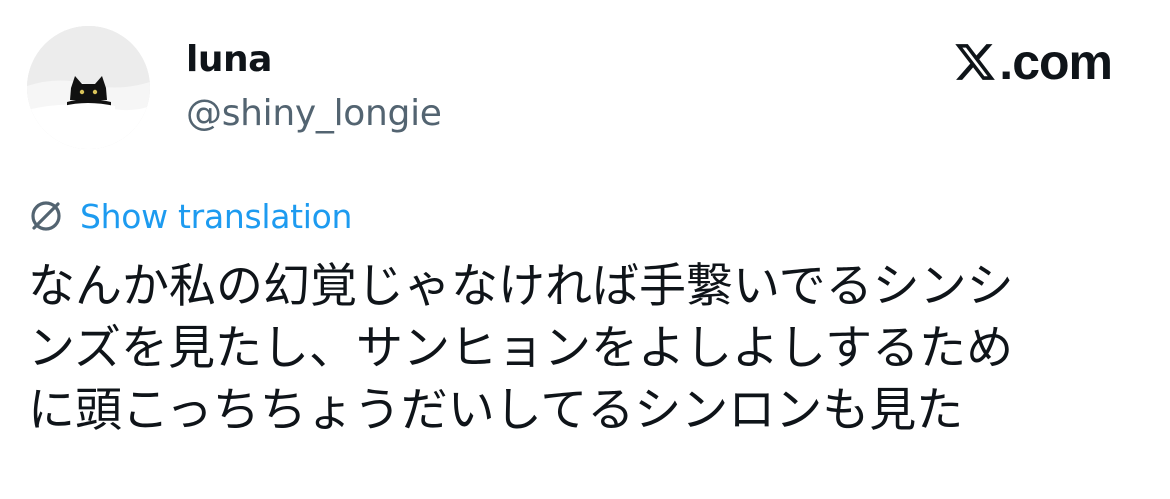 The image size is (1170, 499). I want to click on x-logo-icon, so click(975, 62).